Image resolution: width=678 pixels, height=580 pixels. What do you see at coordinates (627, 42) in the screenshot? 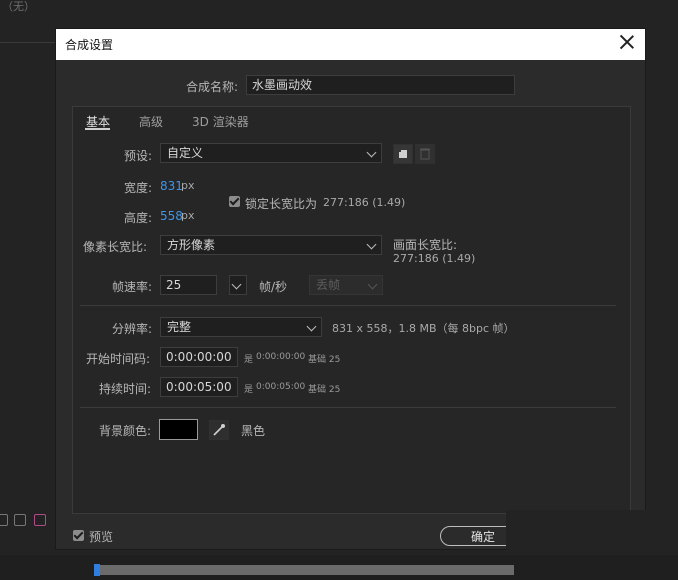
I see `close-icon` at bounding box center [627, 42].